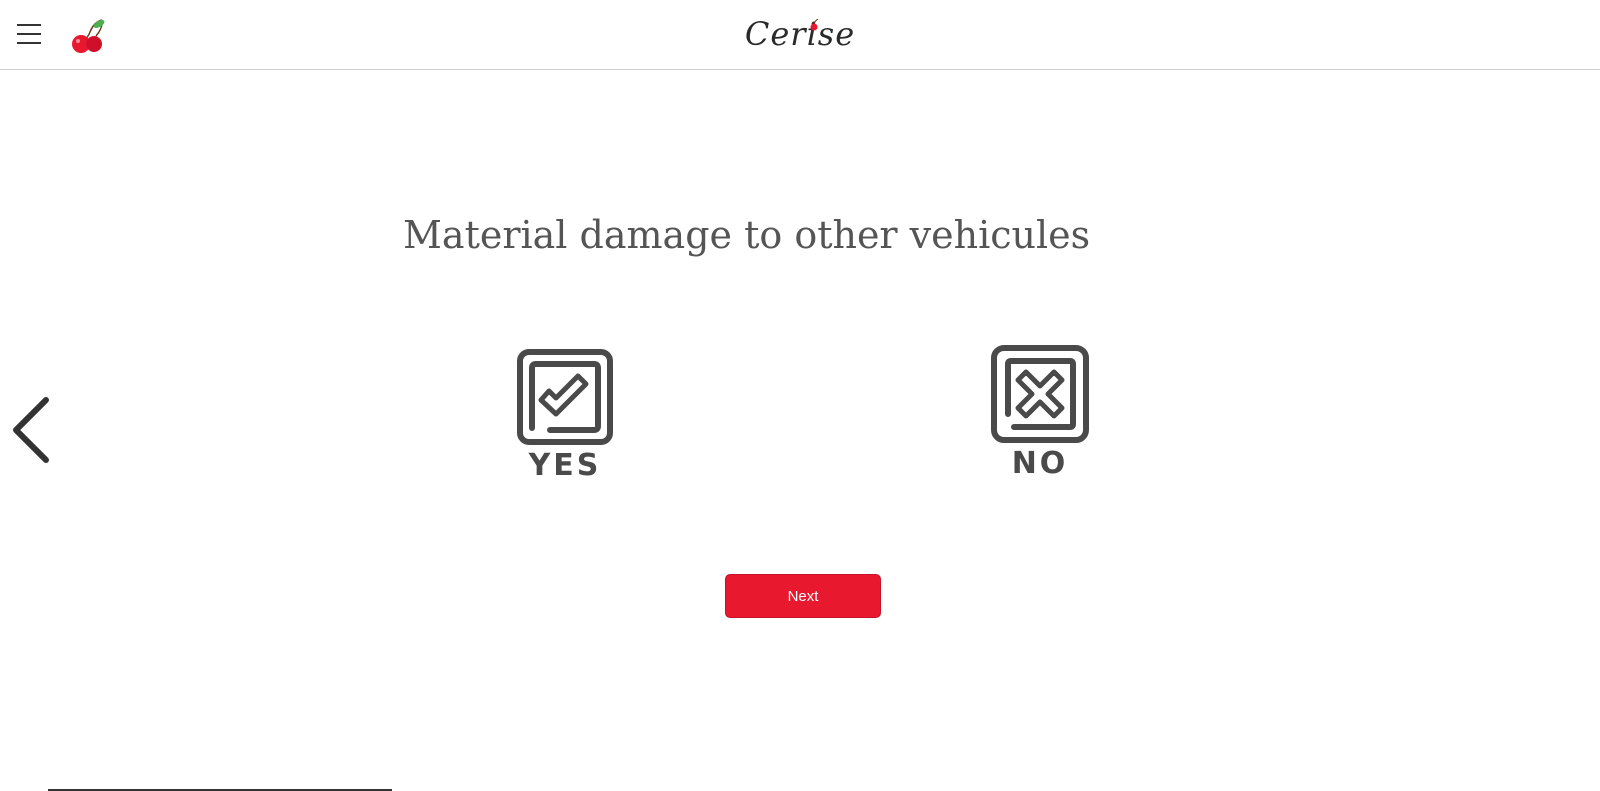 This screenshot has width=1600, height=791. I want to click on option-yes: YES, so click(565, 418).